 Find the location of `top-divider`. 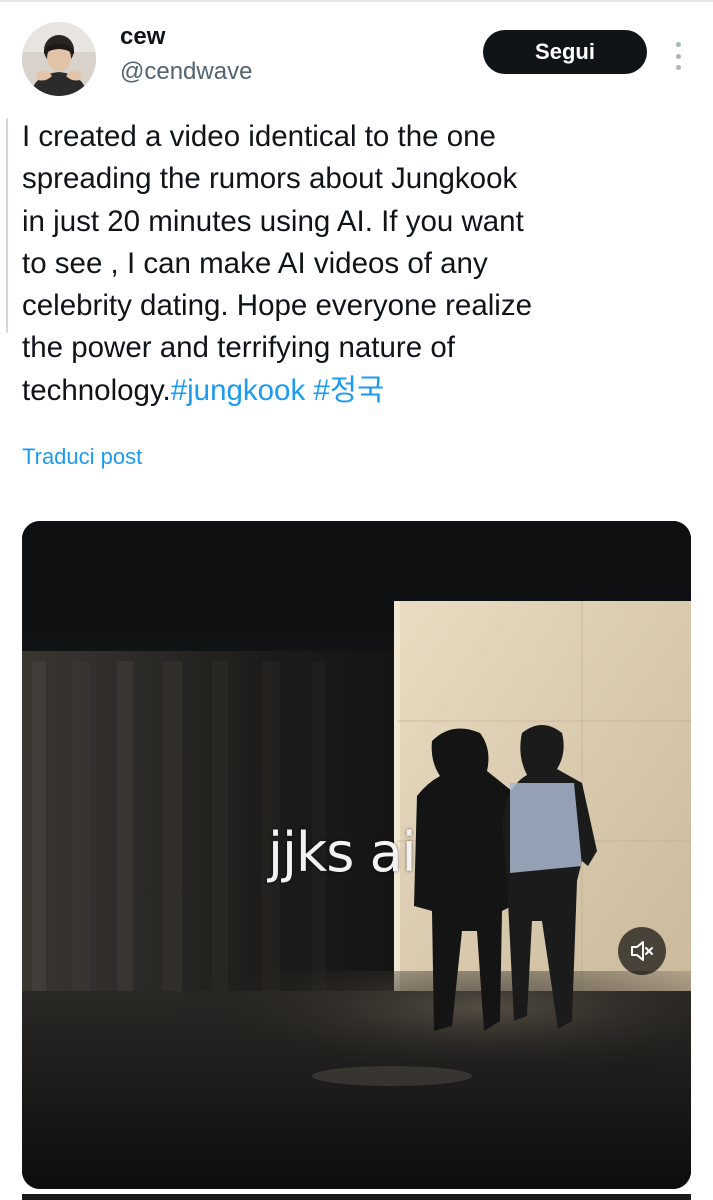

top-divider is located at coordinates (356, 1).